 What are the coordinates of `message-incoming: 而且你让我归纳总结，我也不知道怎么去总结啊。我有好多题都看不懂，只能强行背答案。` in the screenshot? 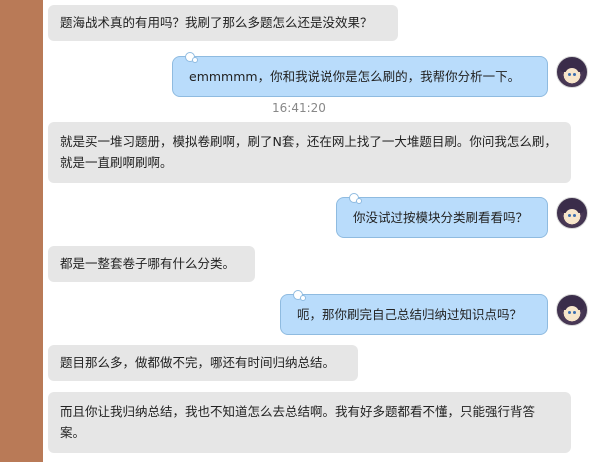 It's located at (309, 422).